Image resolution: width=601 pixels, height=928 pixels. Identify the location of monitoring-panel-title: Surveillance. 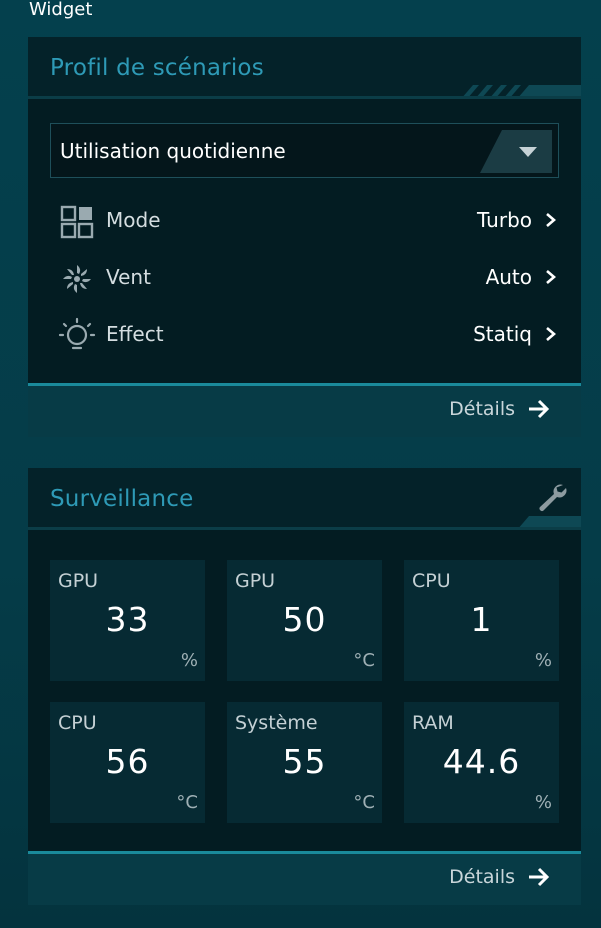
(122, 499).